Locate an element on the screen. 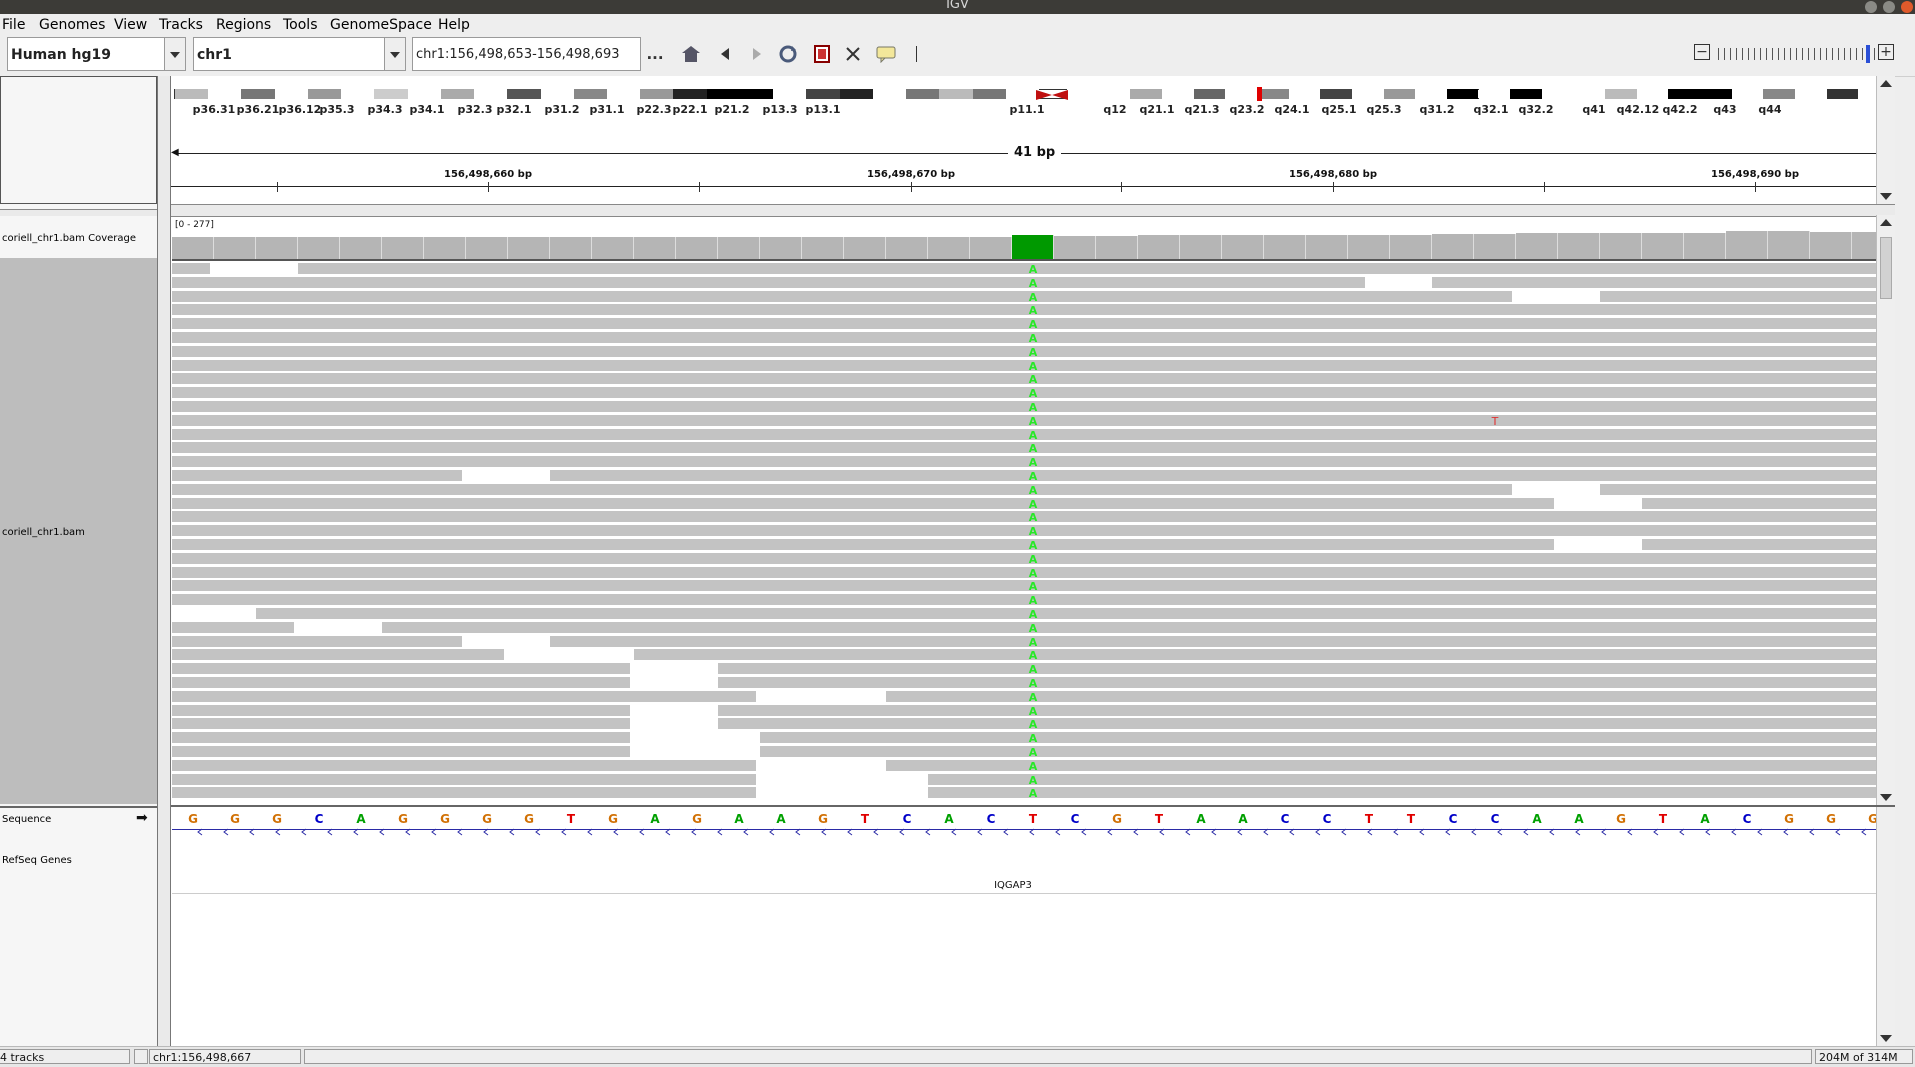  chromosome-dropdown: chr1 is located at coordinates (299, 54).